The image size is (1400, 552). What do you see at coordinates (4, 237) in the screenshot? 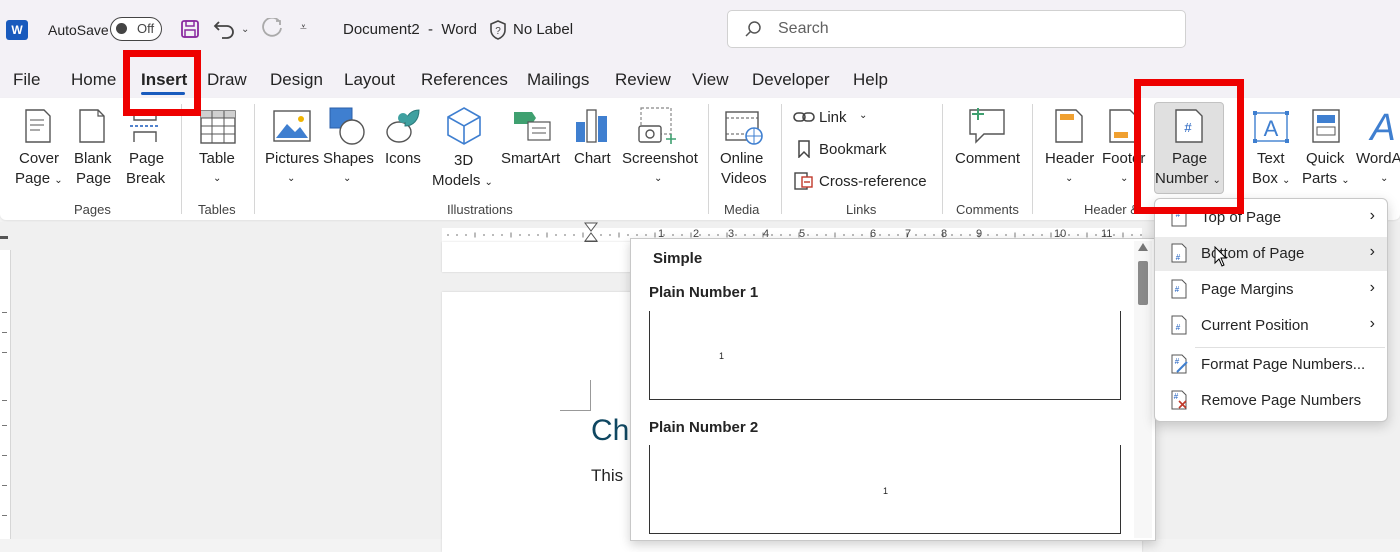
I see `ruler-corner` at bounding box center [4, 237].